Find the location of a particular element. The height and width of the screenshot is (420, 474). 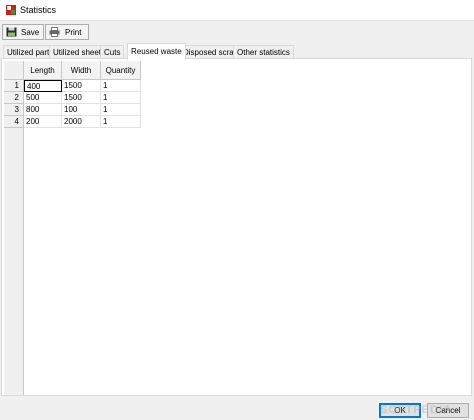

column-header-quantity: Quantity is located at coordinates (121, 70).